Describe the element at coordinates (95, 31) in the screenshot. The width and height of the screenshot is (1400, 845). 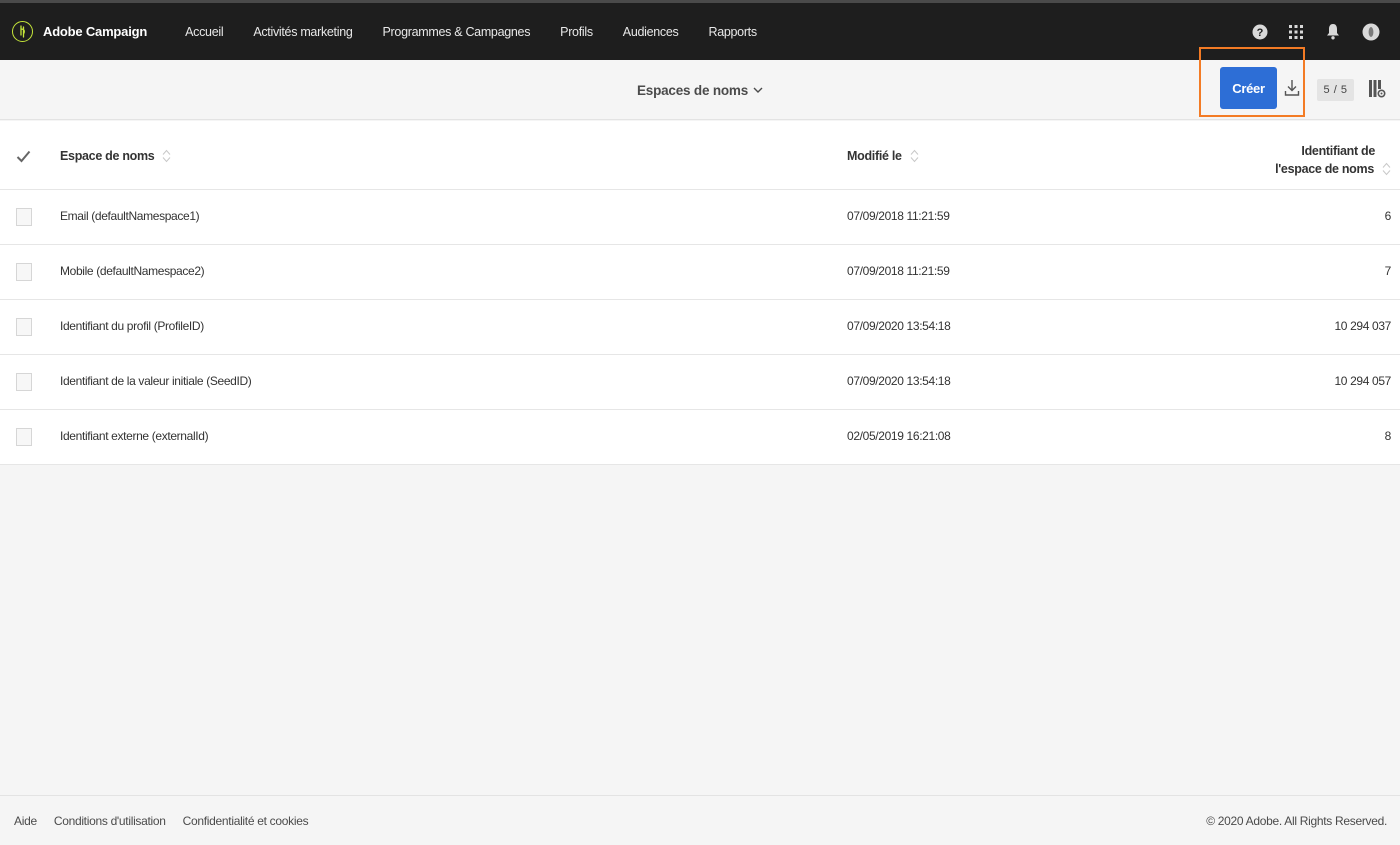
I see `brand-name: Adobe Campaign` at that location.